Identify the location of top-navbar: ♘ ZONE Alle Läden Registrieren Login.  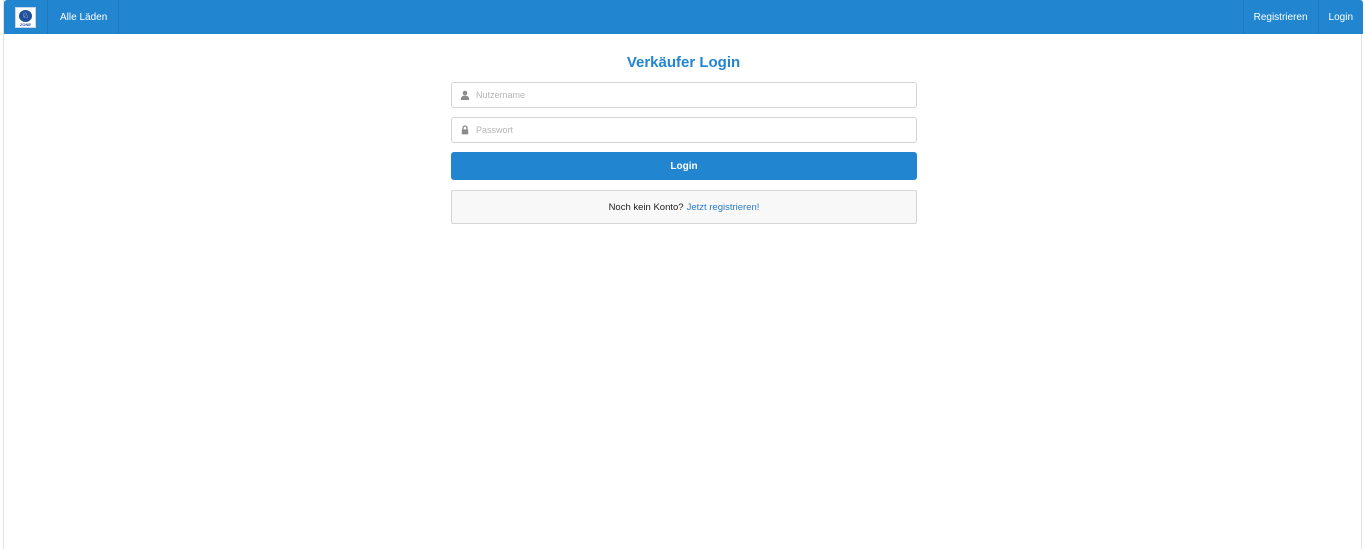
(683, 17).